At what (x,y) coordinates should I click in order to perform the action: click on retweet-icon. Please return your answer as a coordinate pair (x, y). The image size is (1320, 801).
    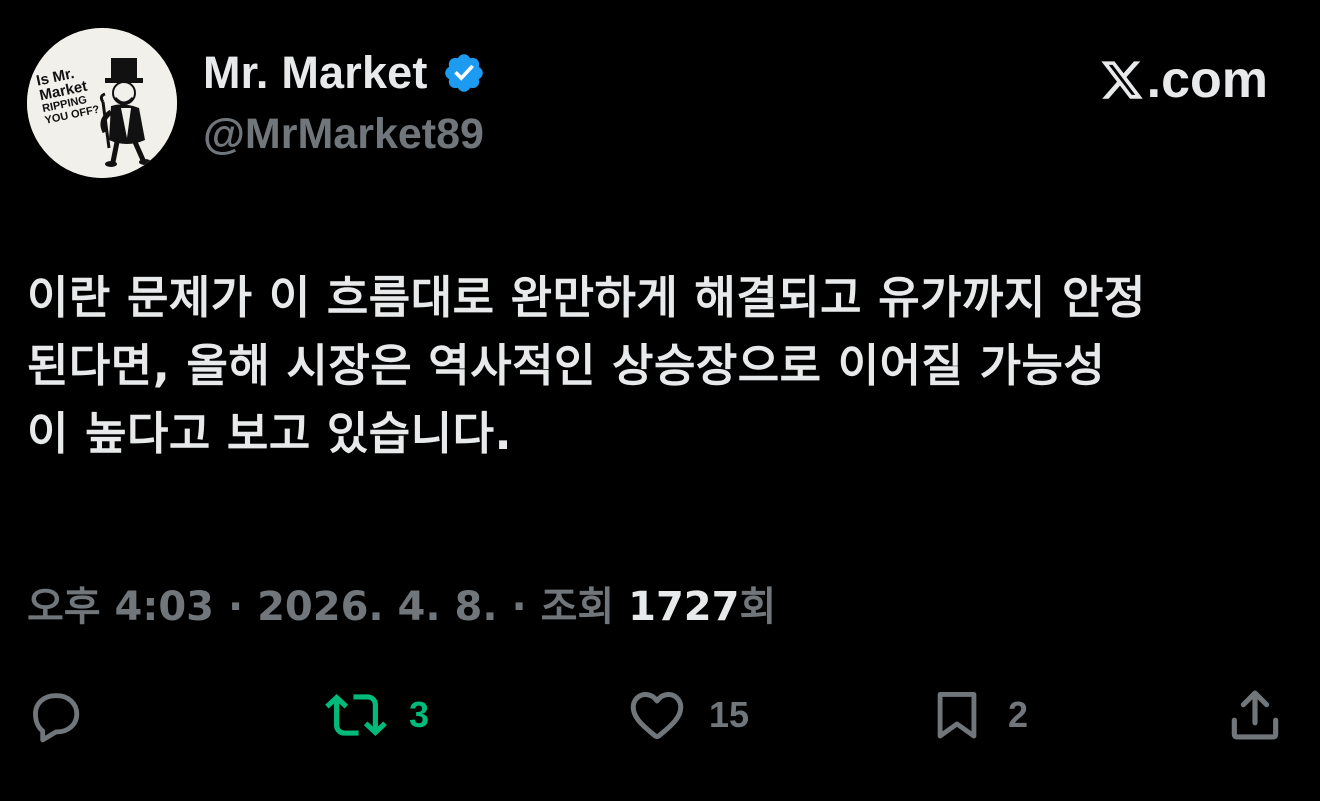
    Looking at the image, I should click on (356, 715).